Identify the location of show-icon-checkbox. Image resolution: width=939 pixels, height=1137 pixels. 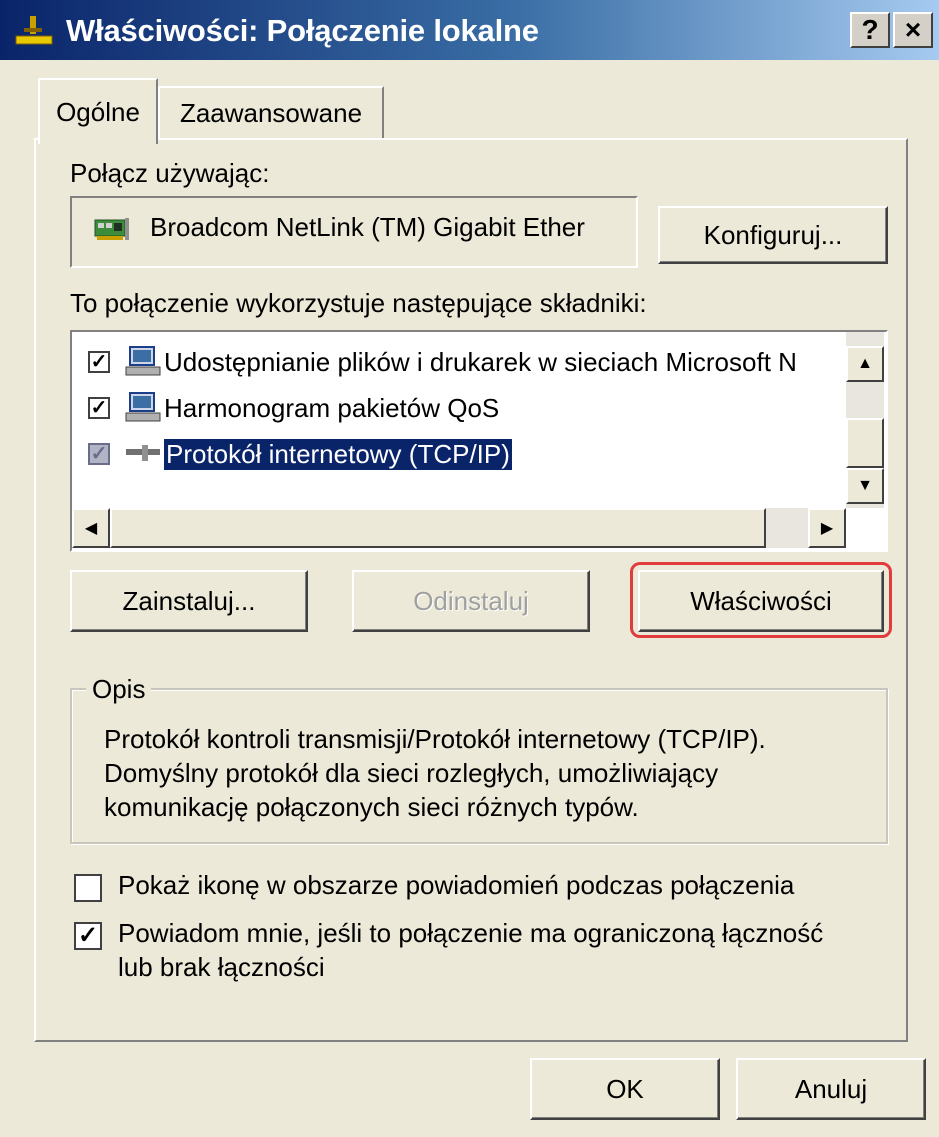
(88, 888).